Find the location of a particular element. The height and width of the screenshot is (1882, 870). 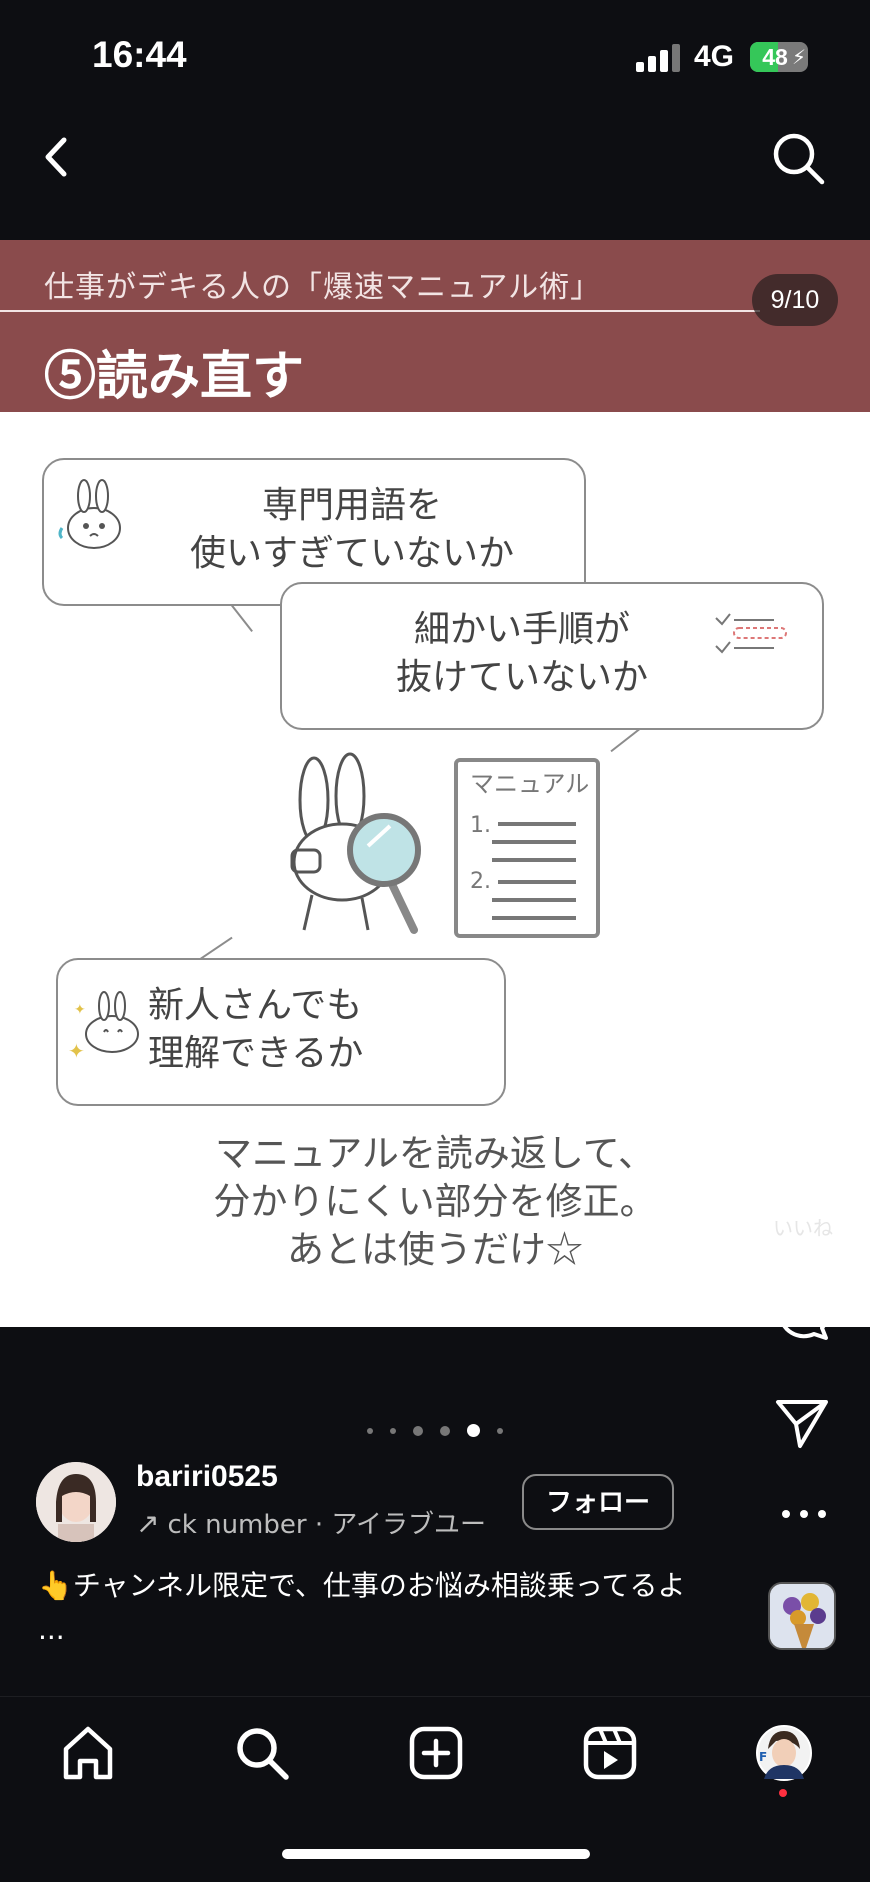

status-time: 16:44 is located at coordinates (139, 54).